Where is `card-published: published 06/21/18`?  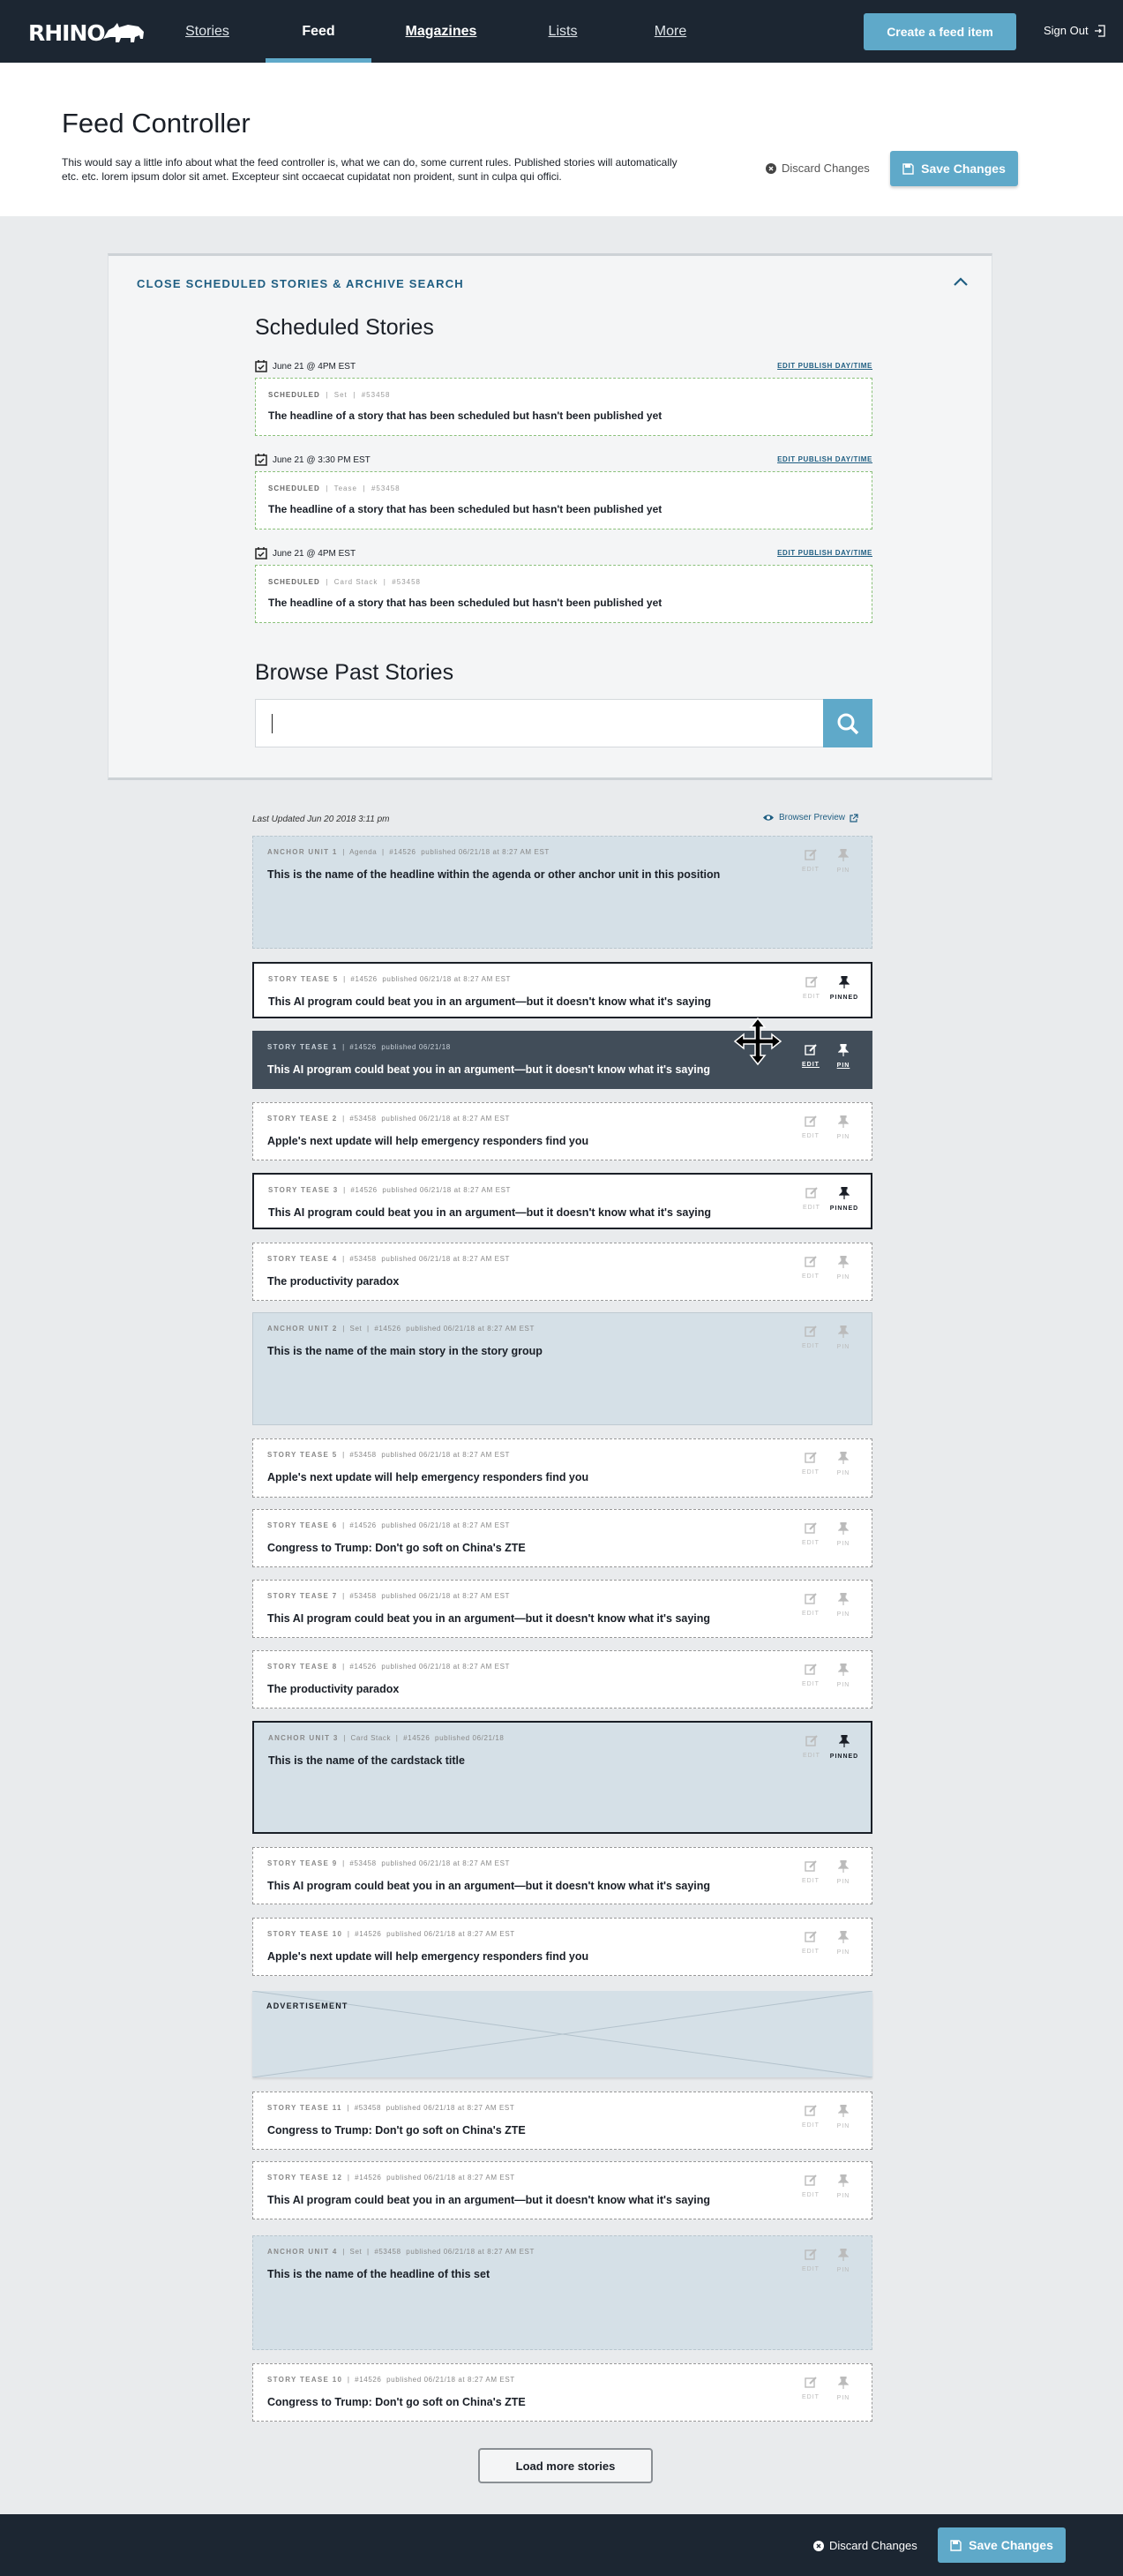 card-published: published 06/21/18 is located at coordinates (416, 1047).